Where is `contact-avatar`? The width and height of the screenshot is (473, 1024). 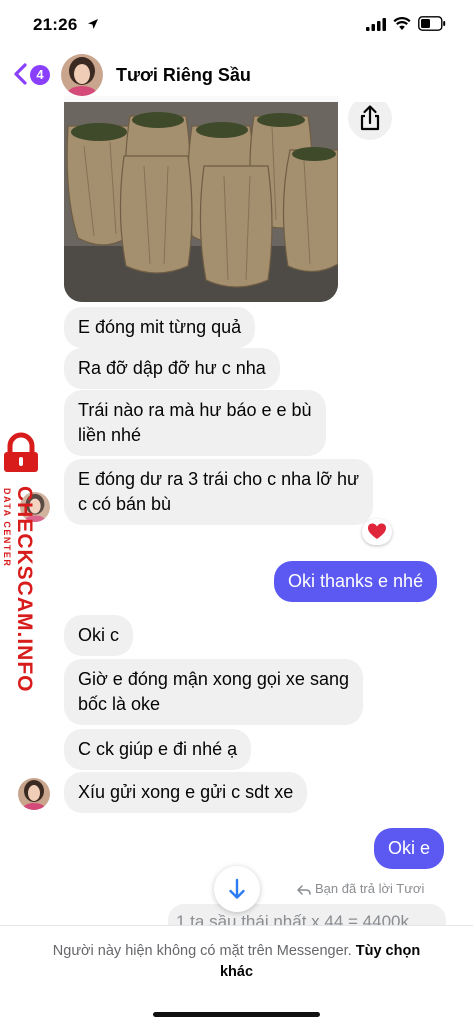 contact-avatar is located at coordinates (82, 75).